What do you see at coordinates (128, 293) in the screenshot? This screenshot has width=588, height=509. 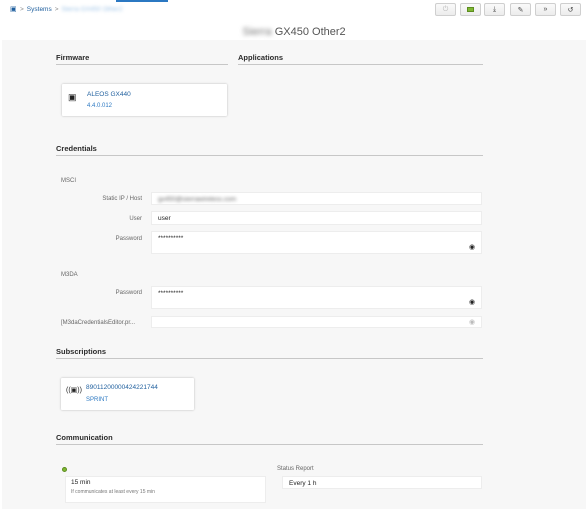 I see `m3da-password-label: Password` at bounding box center [128, 293].